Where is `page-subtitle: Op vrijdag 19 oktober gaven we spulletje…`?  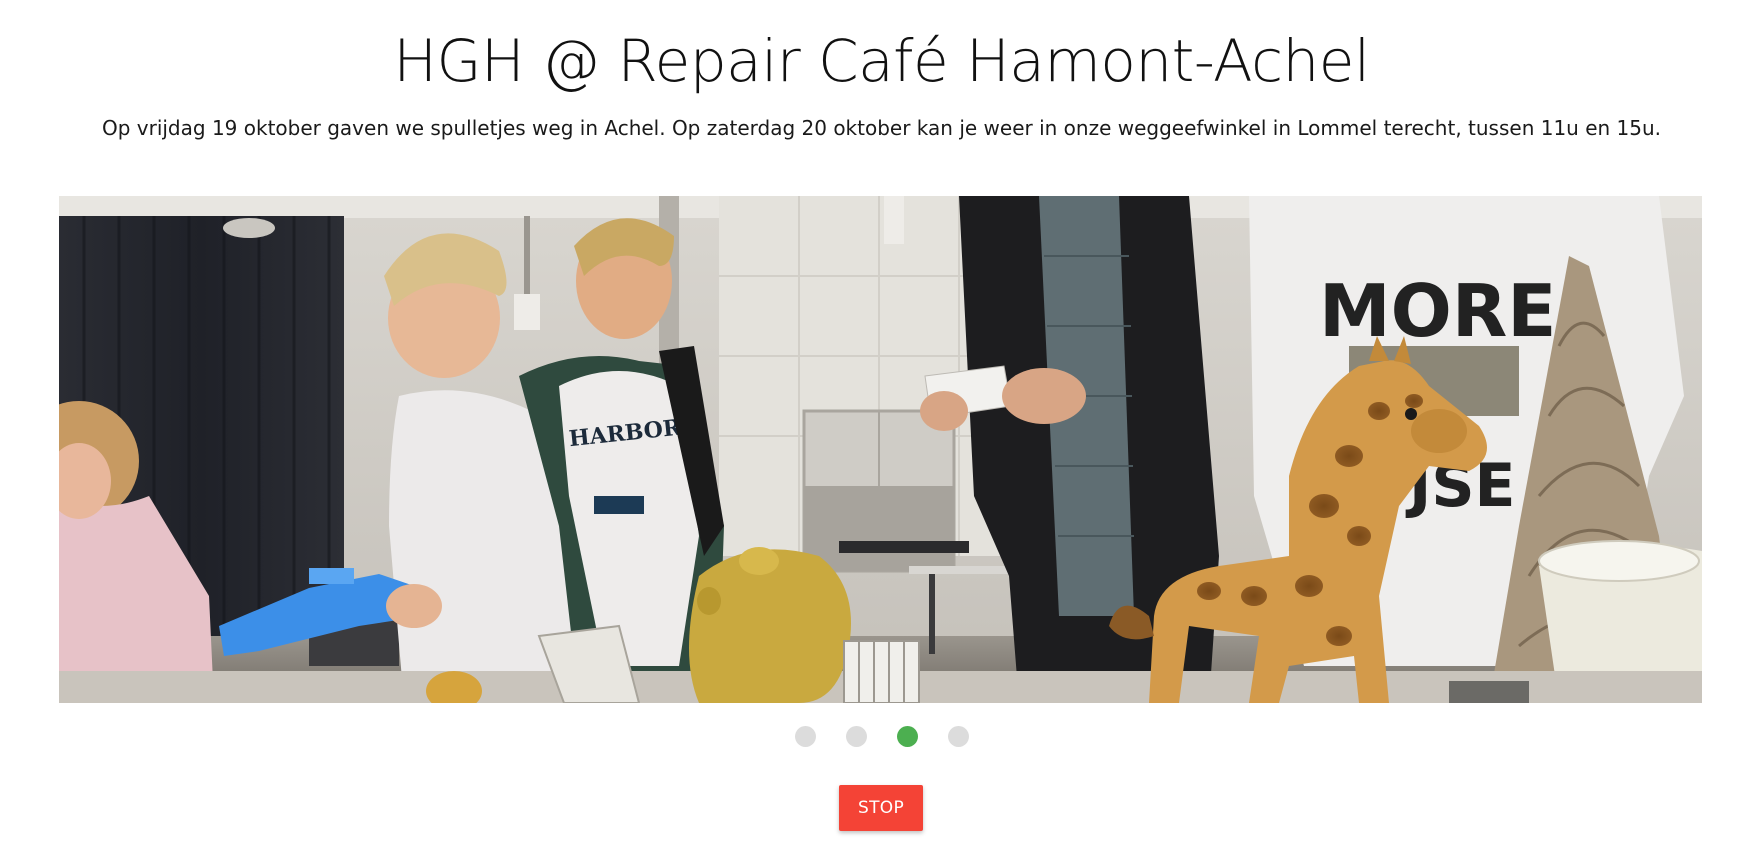 page-subtitle: Op vrijdag 19 oktober gaven we spulletje… is located at coordinates (881, 128).